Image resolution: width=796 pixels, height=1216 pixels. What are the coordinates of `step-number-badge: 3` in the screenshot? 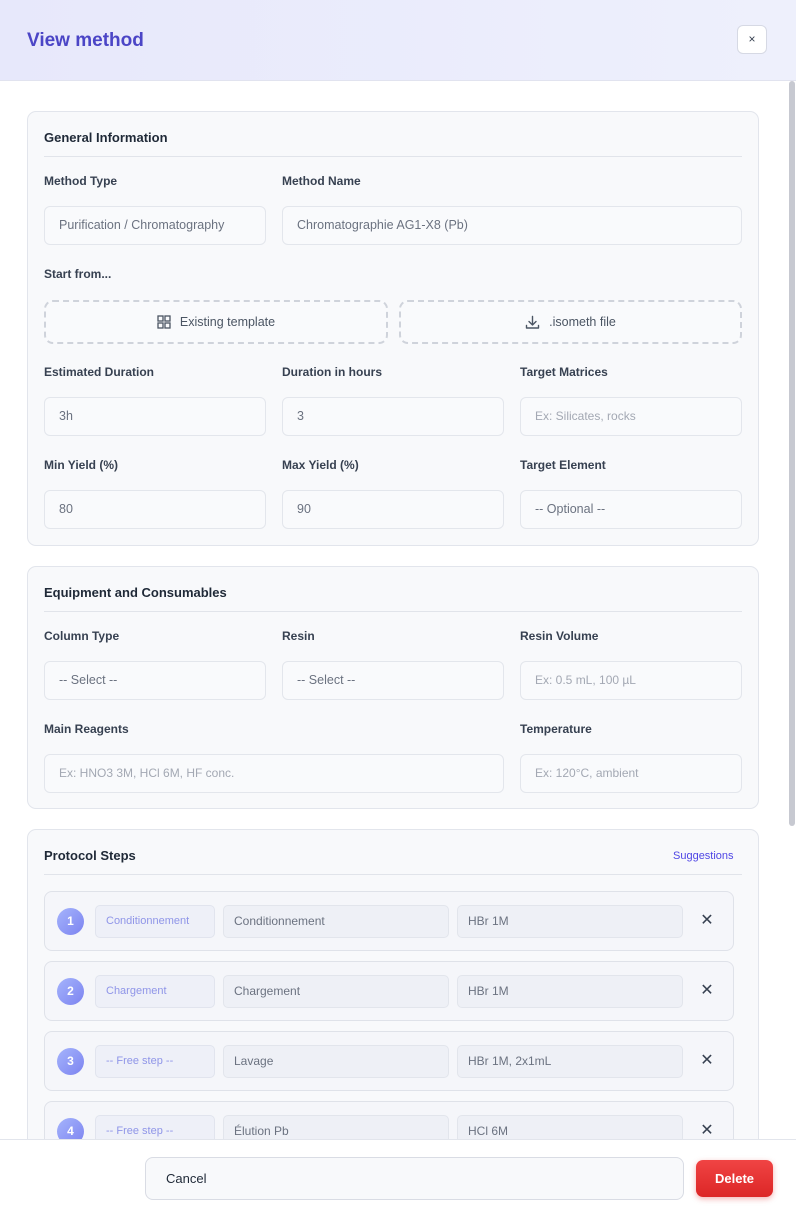 It's located at (70, 1061).